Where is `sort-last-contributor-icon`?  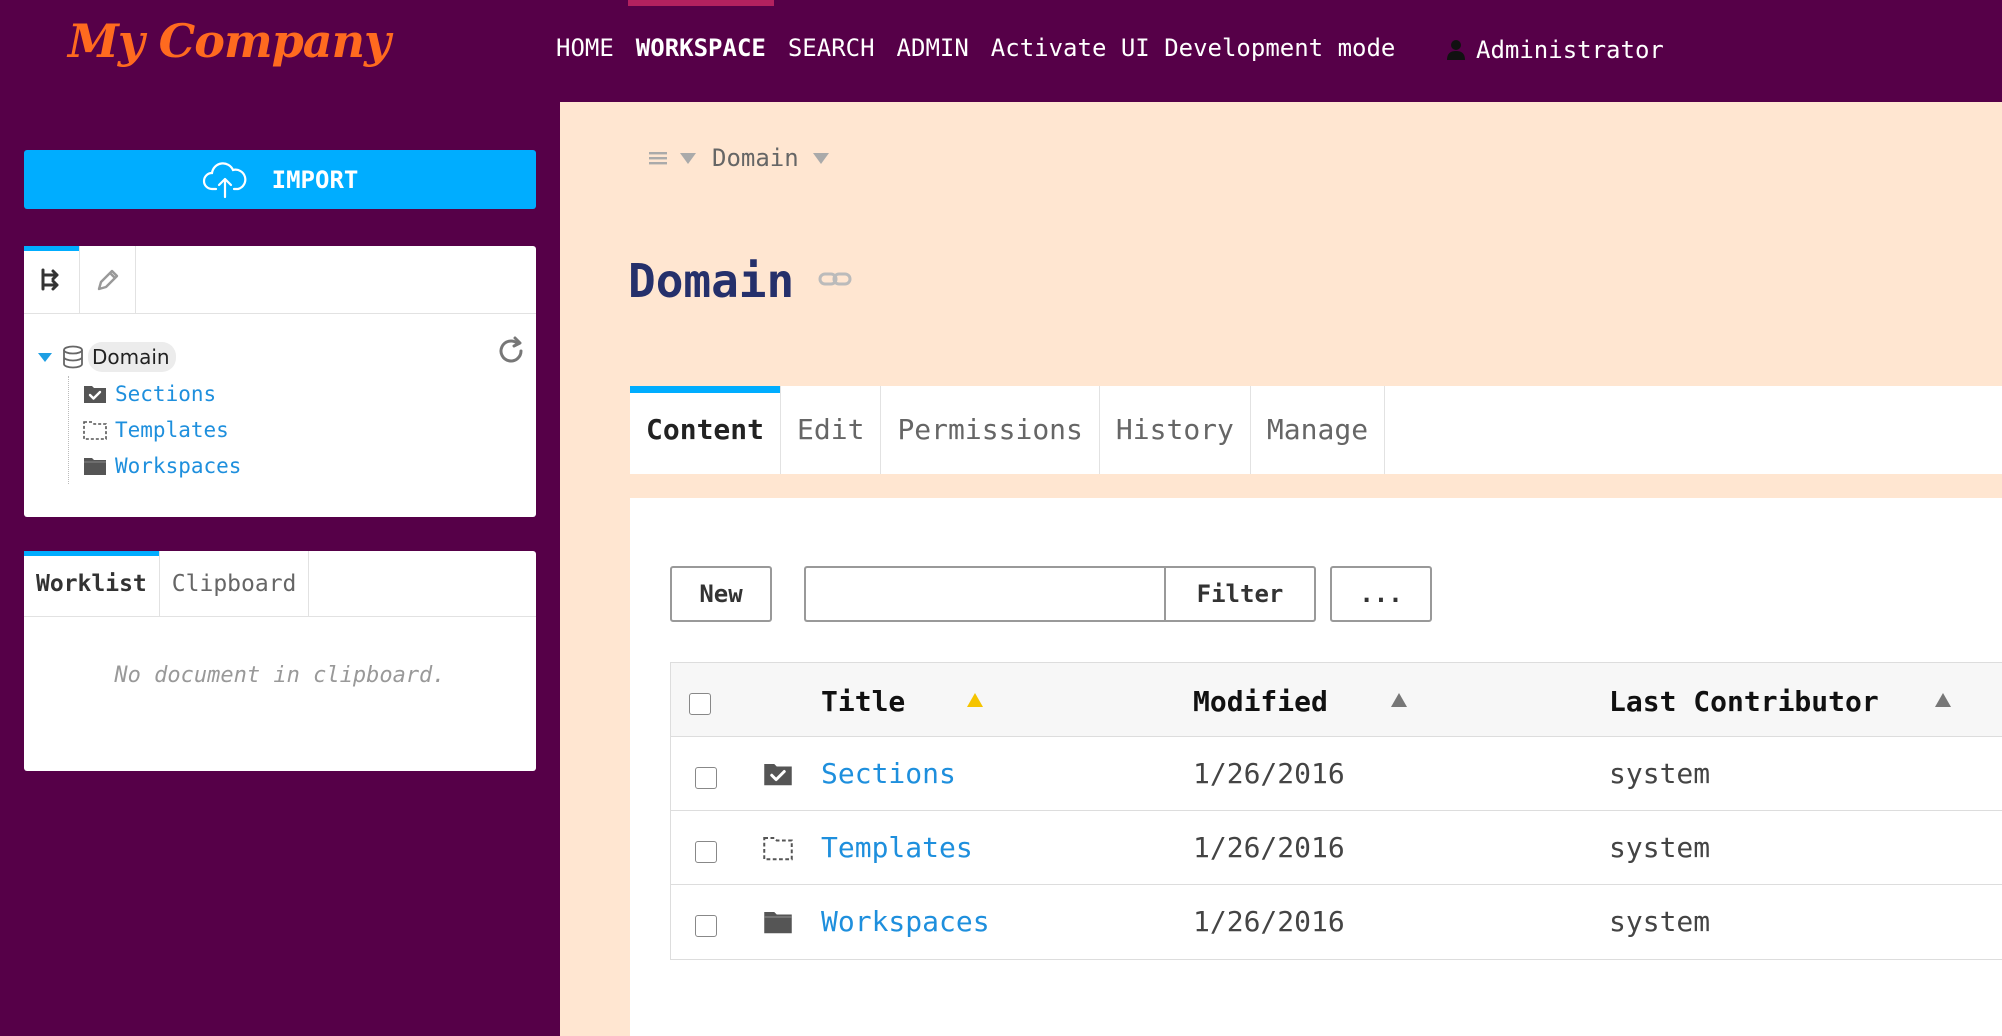
sort-last-contributor-icon is located at coordinates (1943, 700).